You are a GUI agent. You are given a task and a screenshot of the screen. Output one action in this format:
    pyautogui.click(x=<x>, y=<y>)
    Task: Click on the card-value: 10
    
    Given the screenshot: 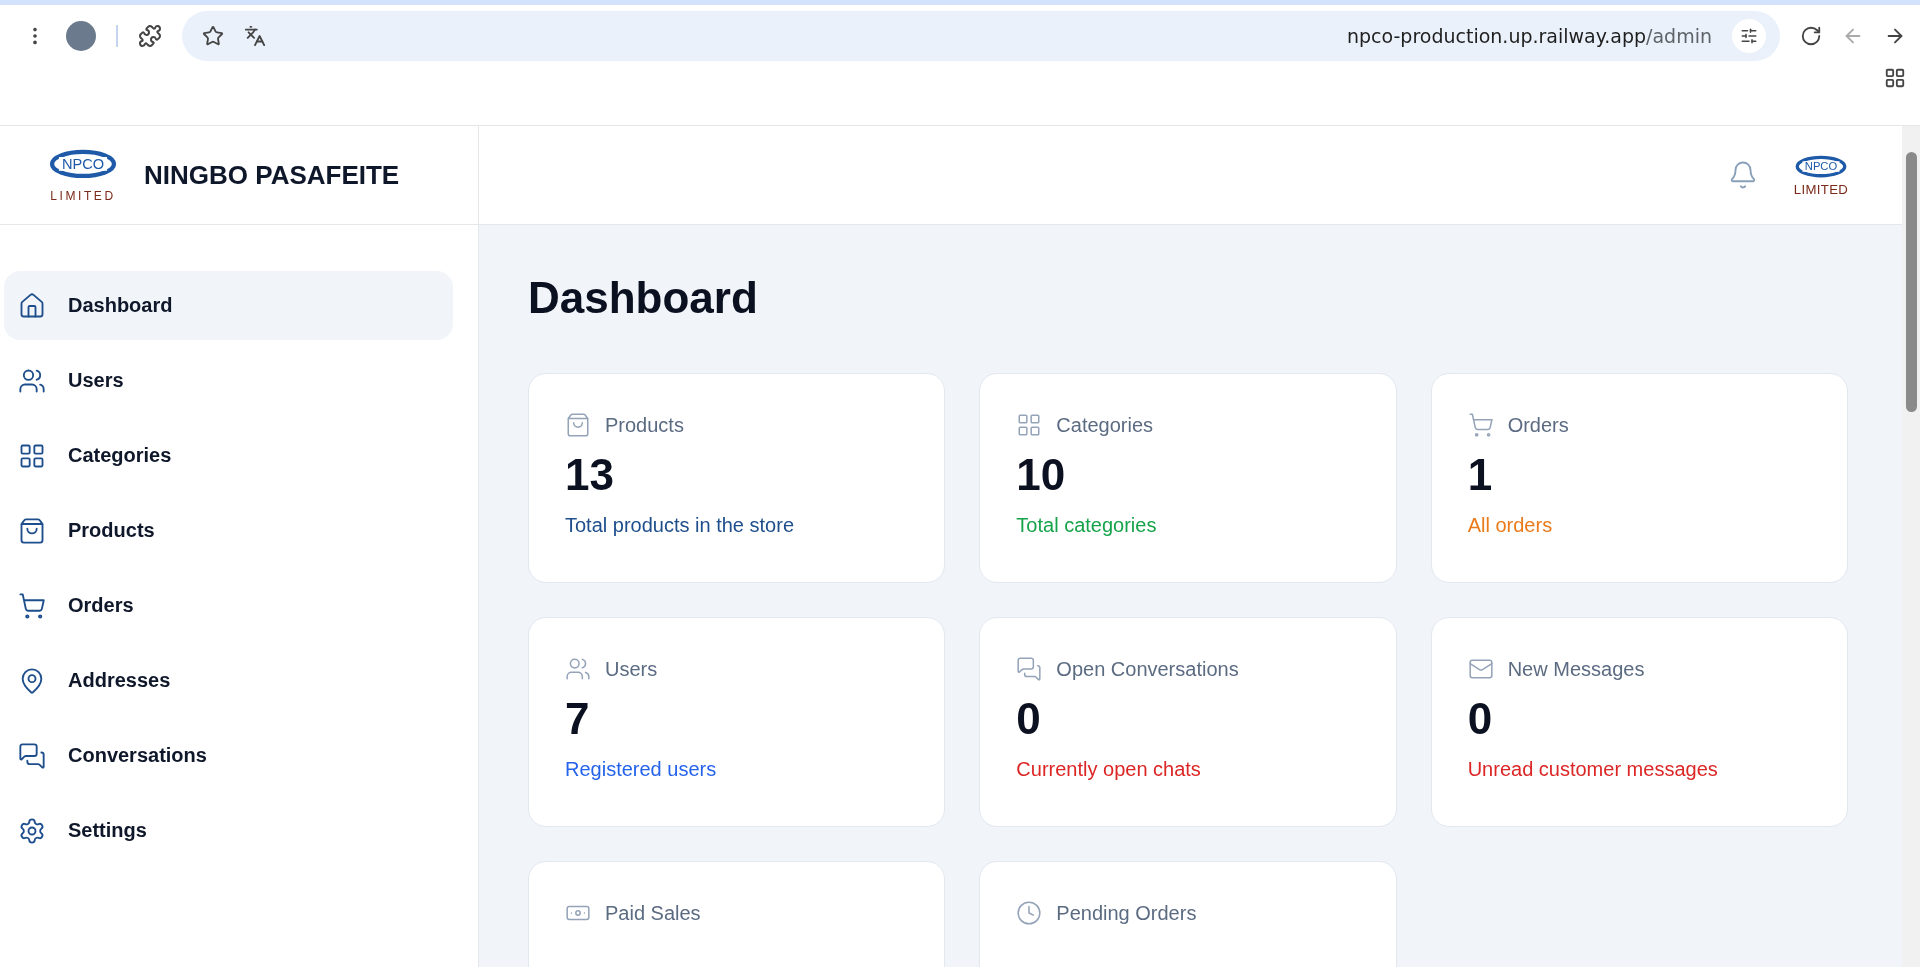 What is the action you would take?
    pyautogui.click(x=1041, y=475)
    